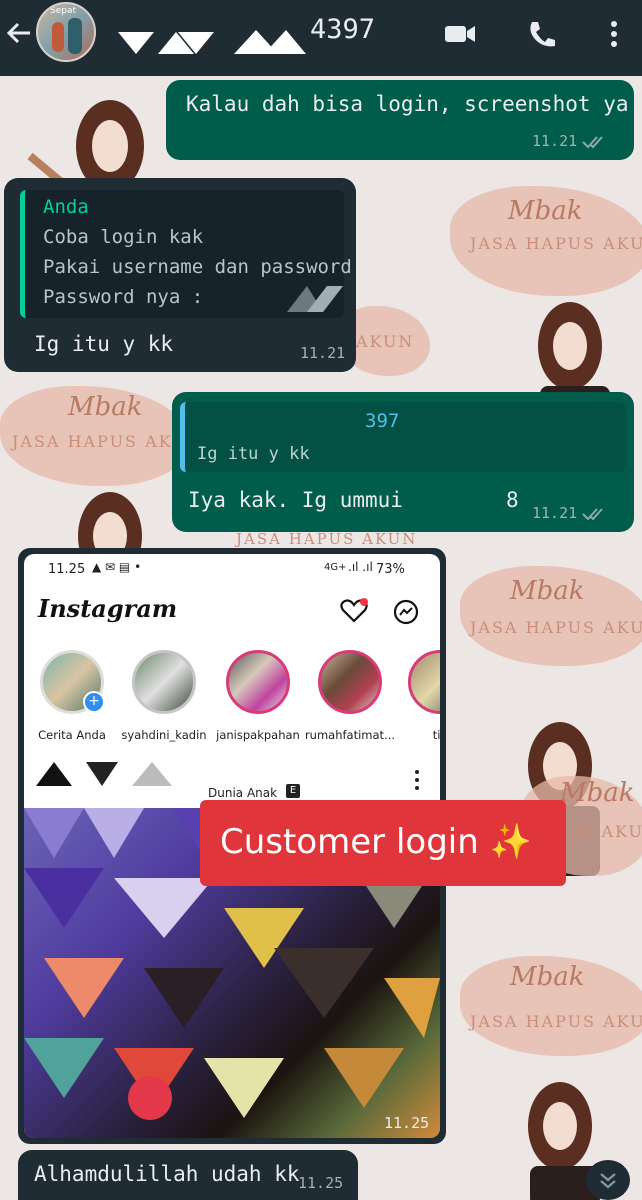 Image resolution: width=642 pixels, height=1200 pixels. Describe the element at coordinates (390, 569) in the screenshot. I see `status-battery: 73%` at that location.